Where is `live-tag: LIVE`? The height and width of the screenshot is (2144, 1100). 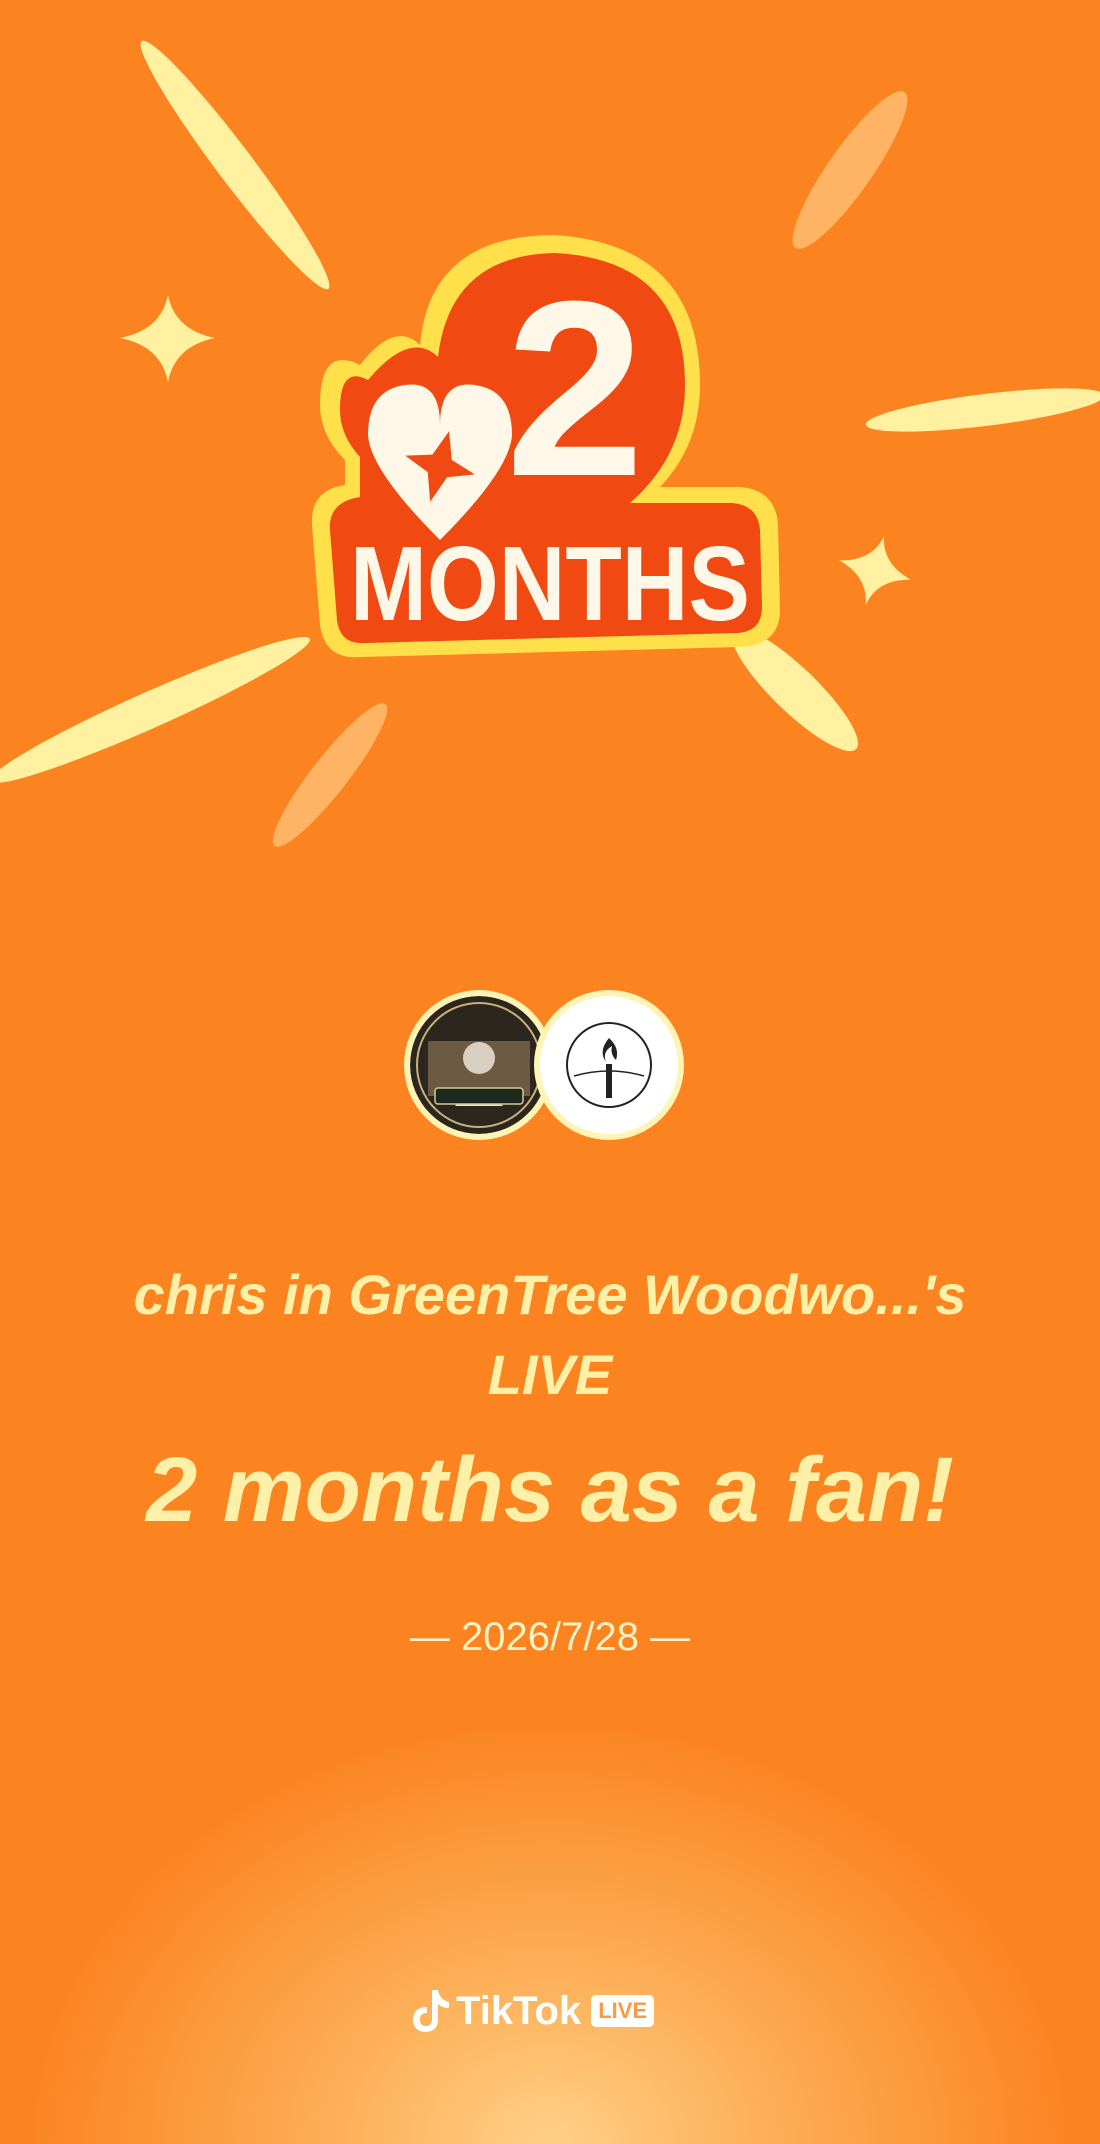
live-tag: LIVE is located at coordinates (623, 2011).